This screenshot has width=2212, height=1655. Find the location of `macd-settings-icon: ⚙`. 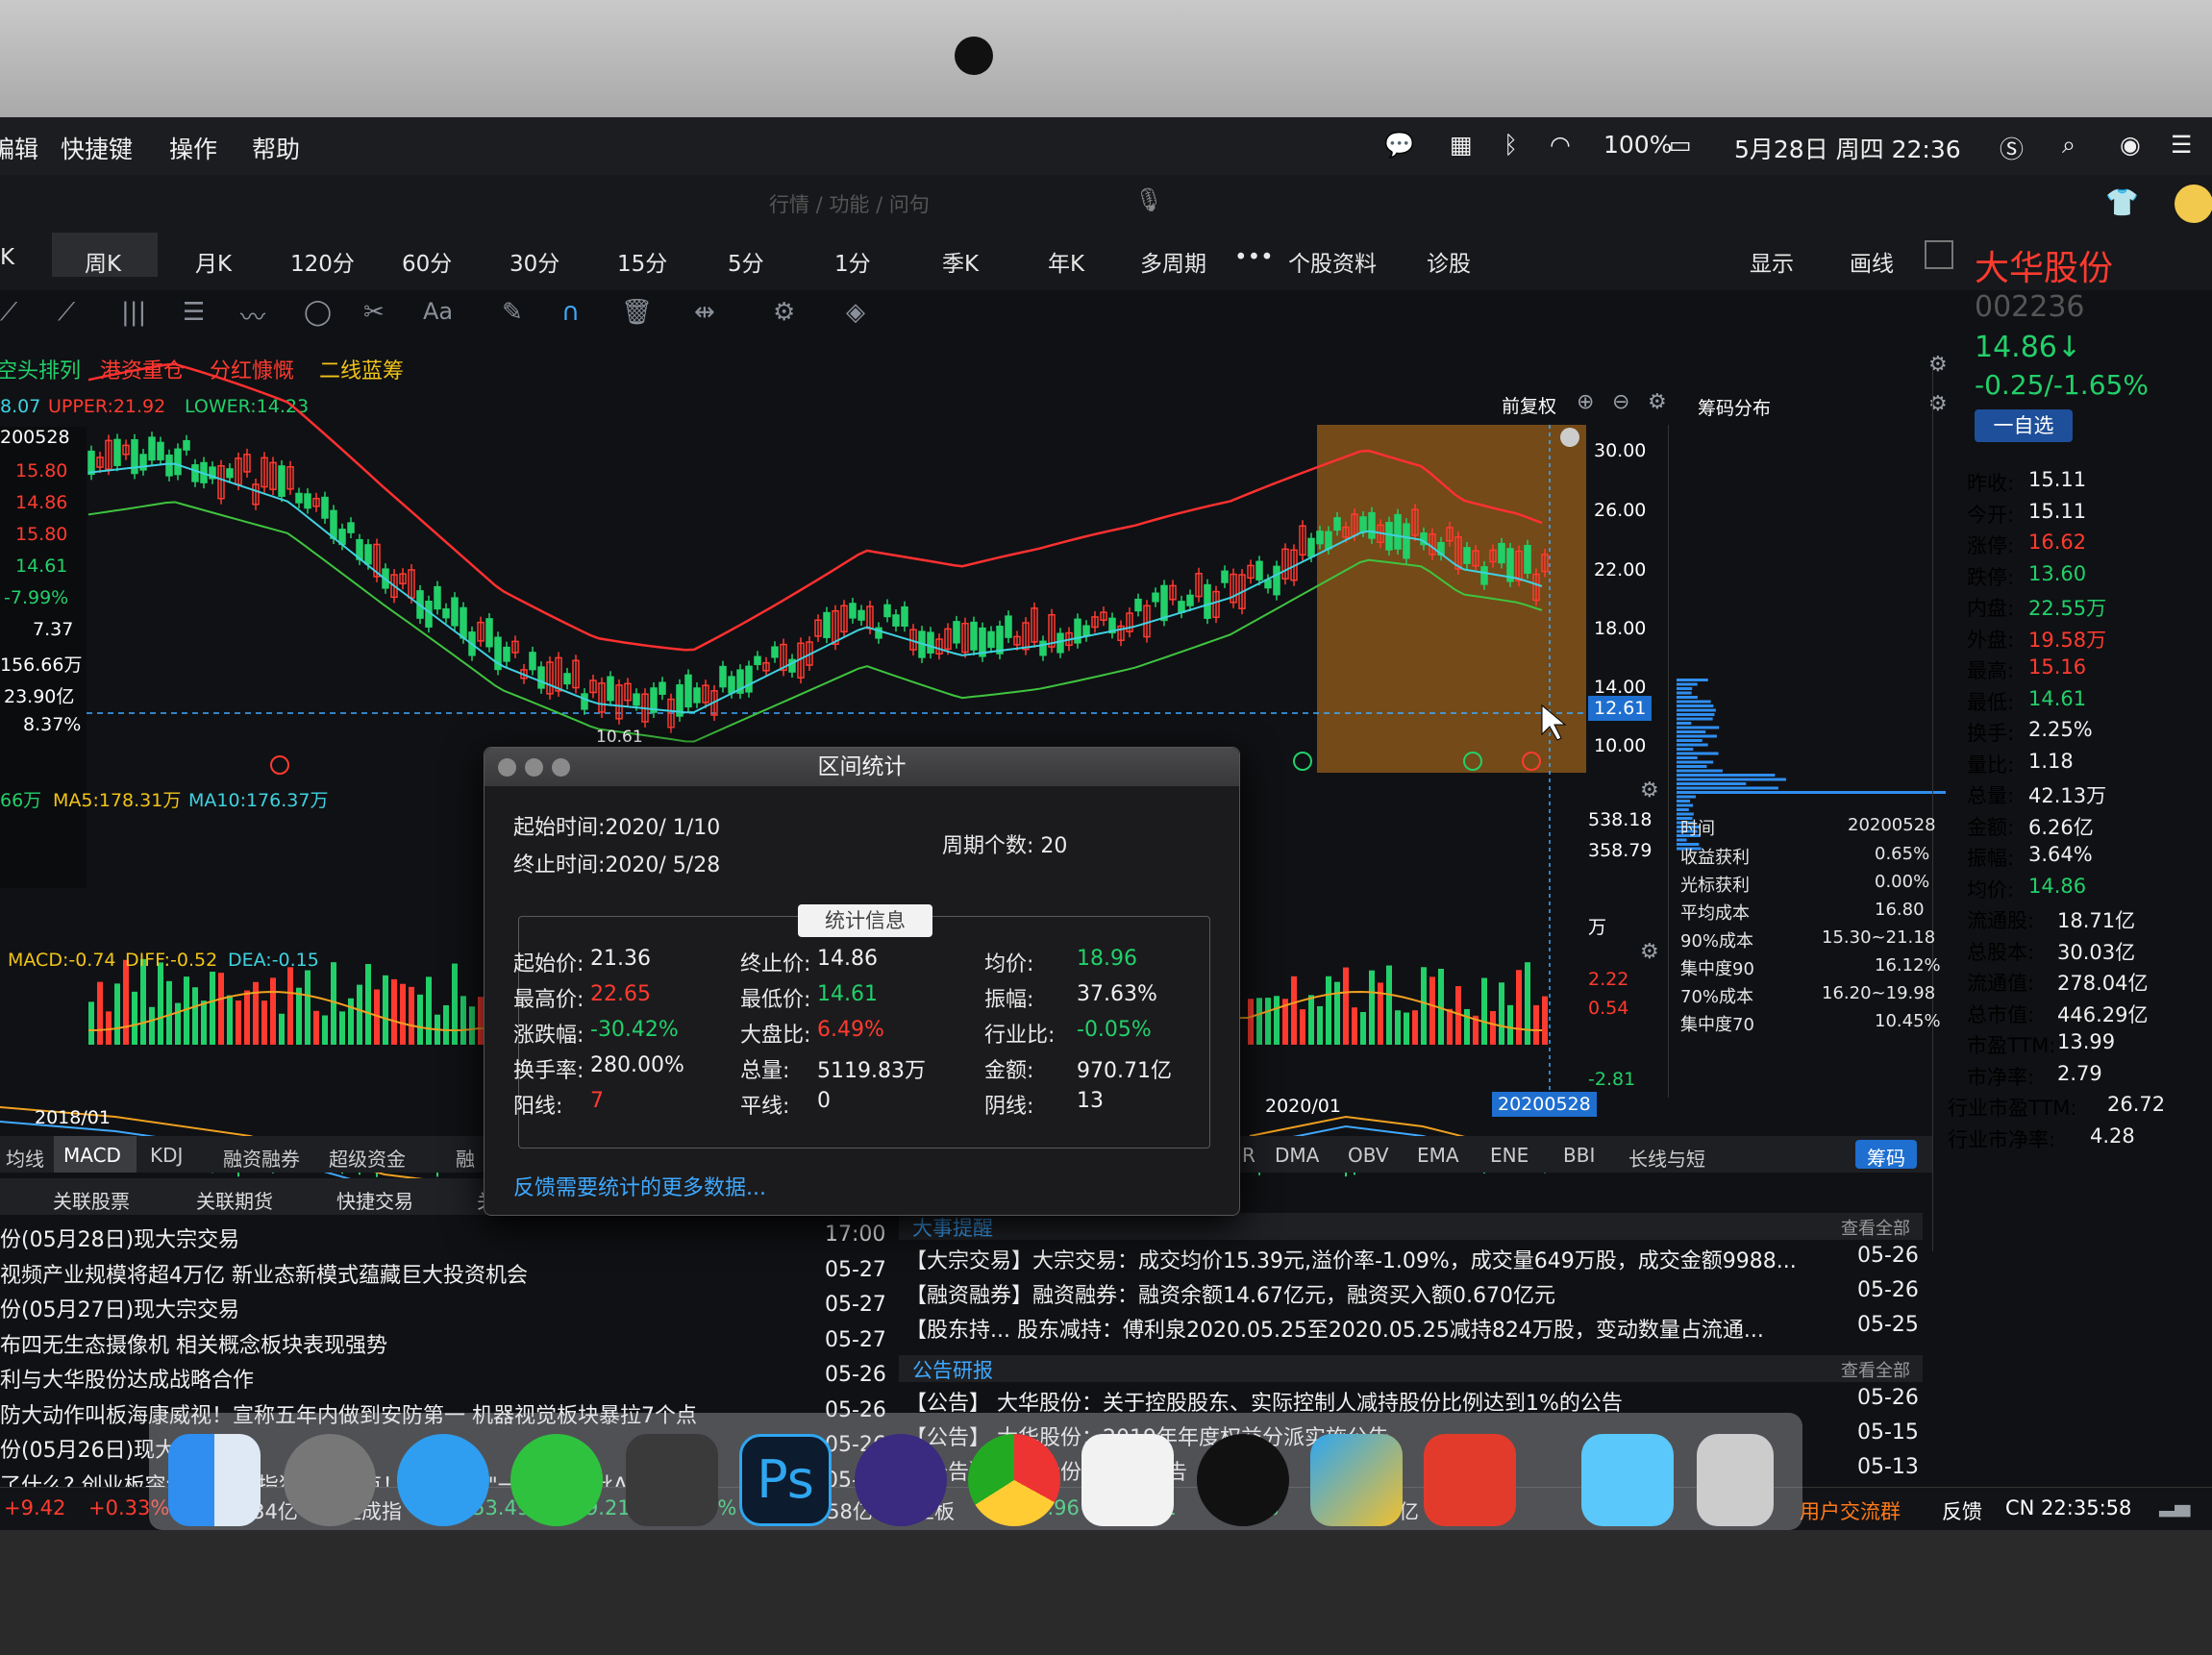

macd-settings-icon: ⚙ is located at coordinates (1650, 952).